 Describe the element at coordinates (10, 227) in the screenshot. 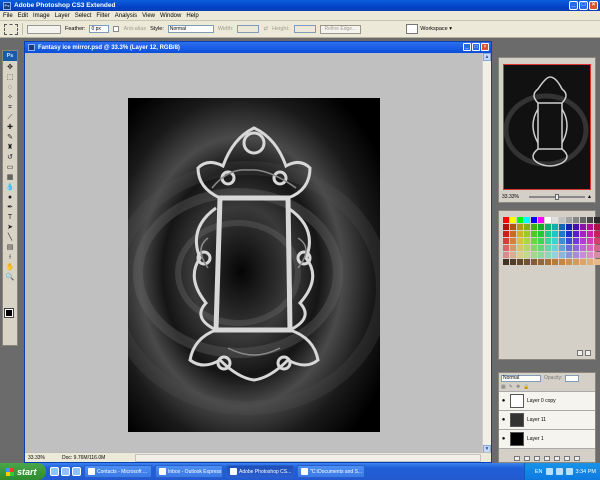

I see `path-selection-tool-icon: ➤` at that location.